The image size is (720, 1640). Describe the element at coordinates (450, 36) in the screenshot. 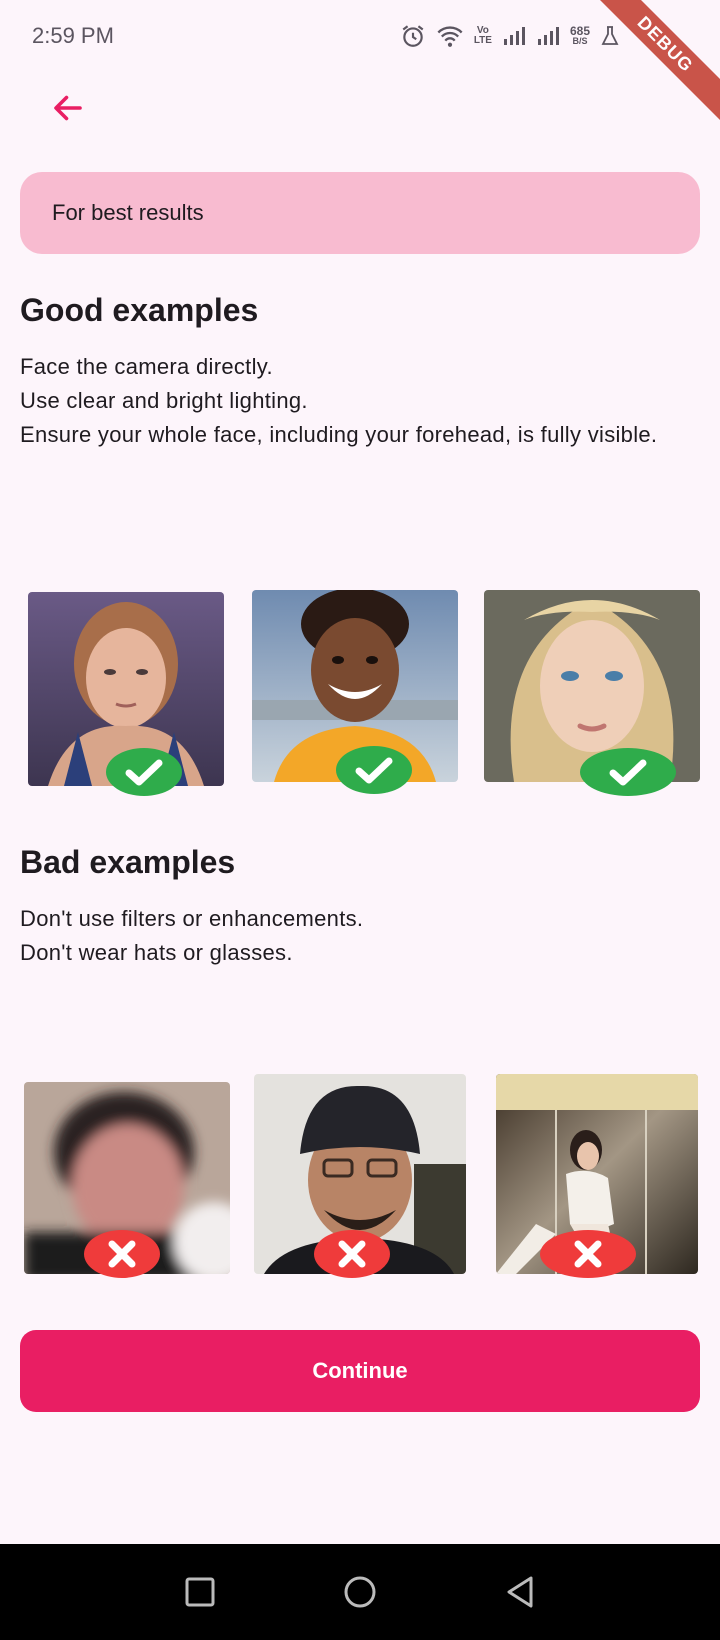

I see `wifi-icon` at that location.